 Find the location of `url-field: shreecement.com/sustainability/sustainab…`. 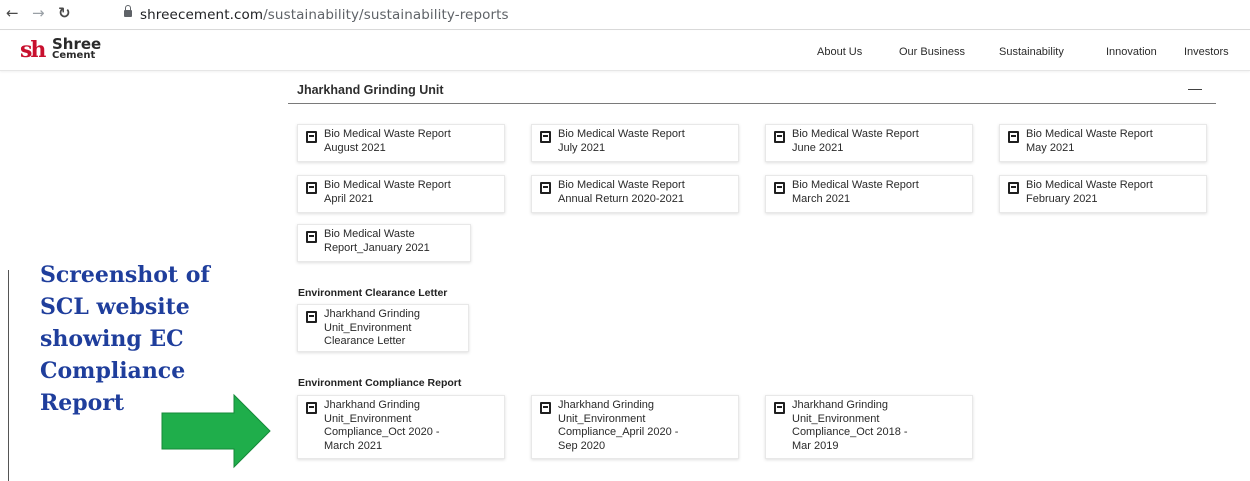

url-field: shreecement.com/sustainability/sustainab… is located at coordinates (324, 15).